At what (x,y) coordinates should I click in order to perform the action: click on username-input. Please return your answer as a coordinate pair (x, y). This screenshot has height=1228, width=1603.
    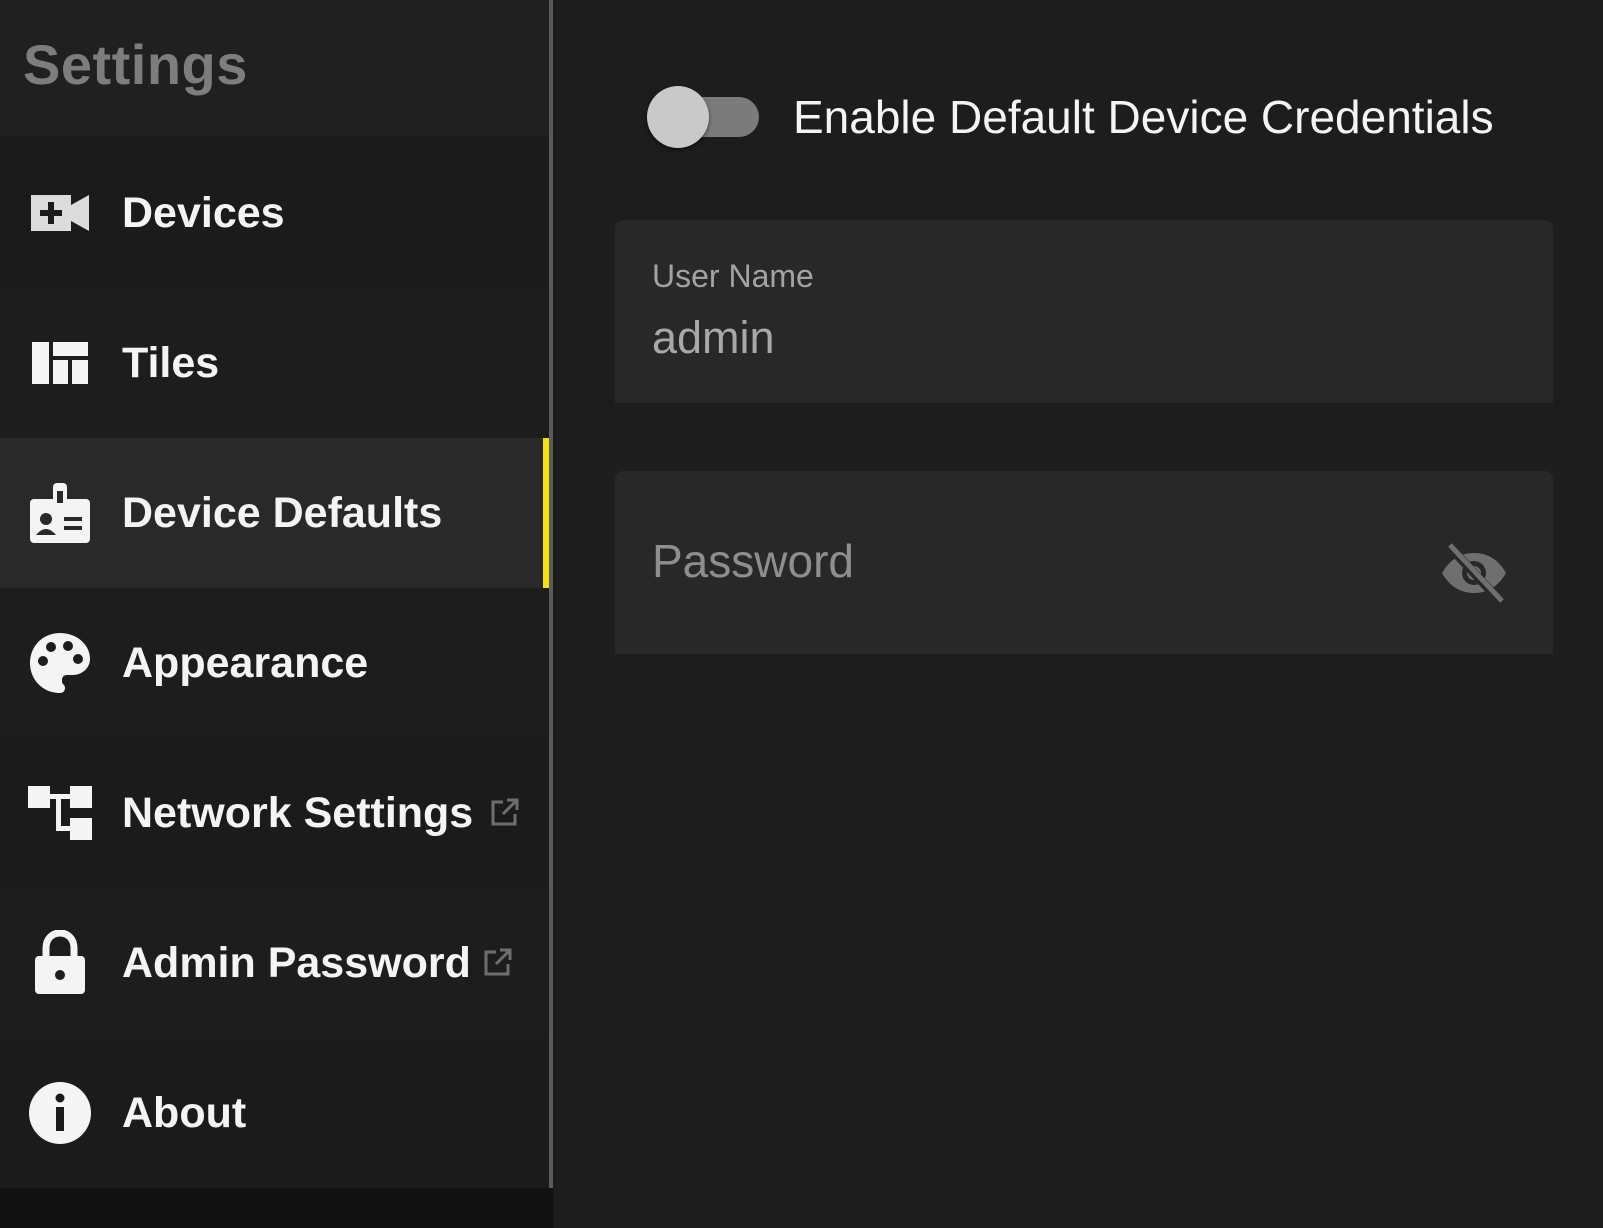
    Looking at the image, I should click on (1062, 338).